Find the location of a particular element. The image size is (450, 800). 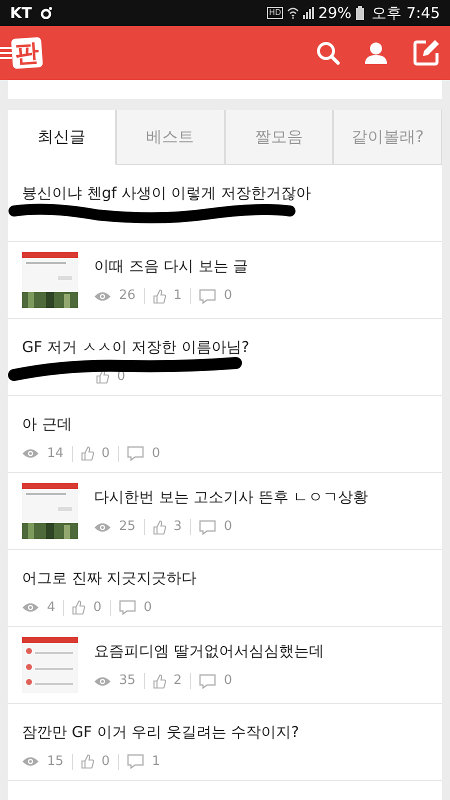

signal-icon is located at coordinates (308, 13).